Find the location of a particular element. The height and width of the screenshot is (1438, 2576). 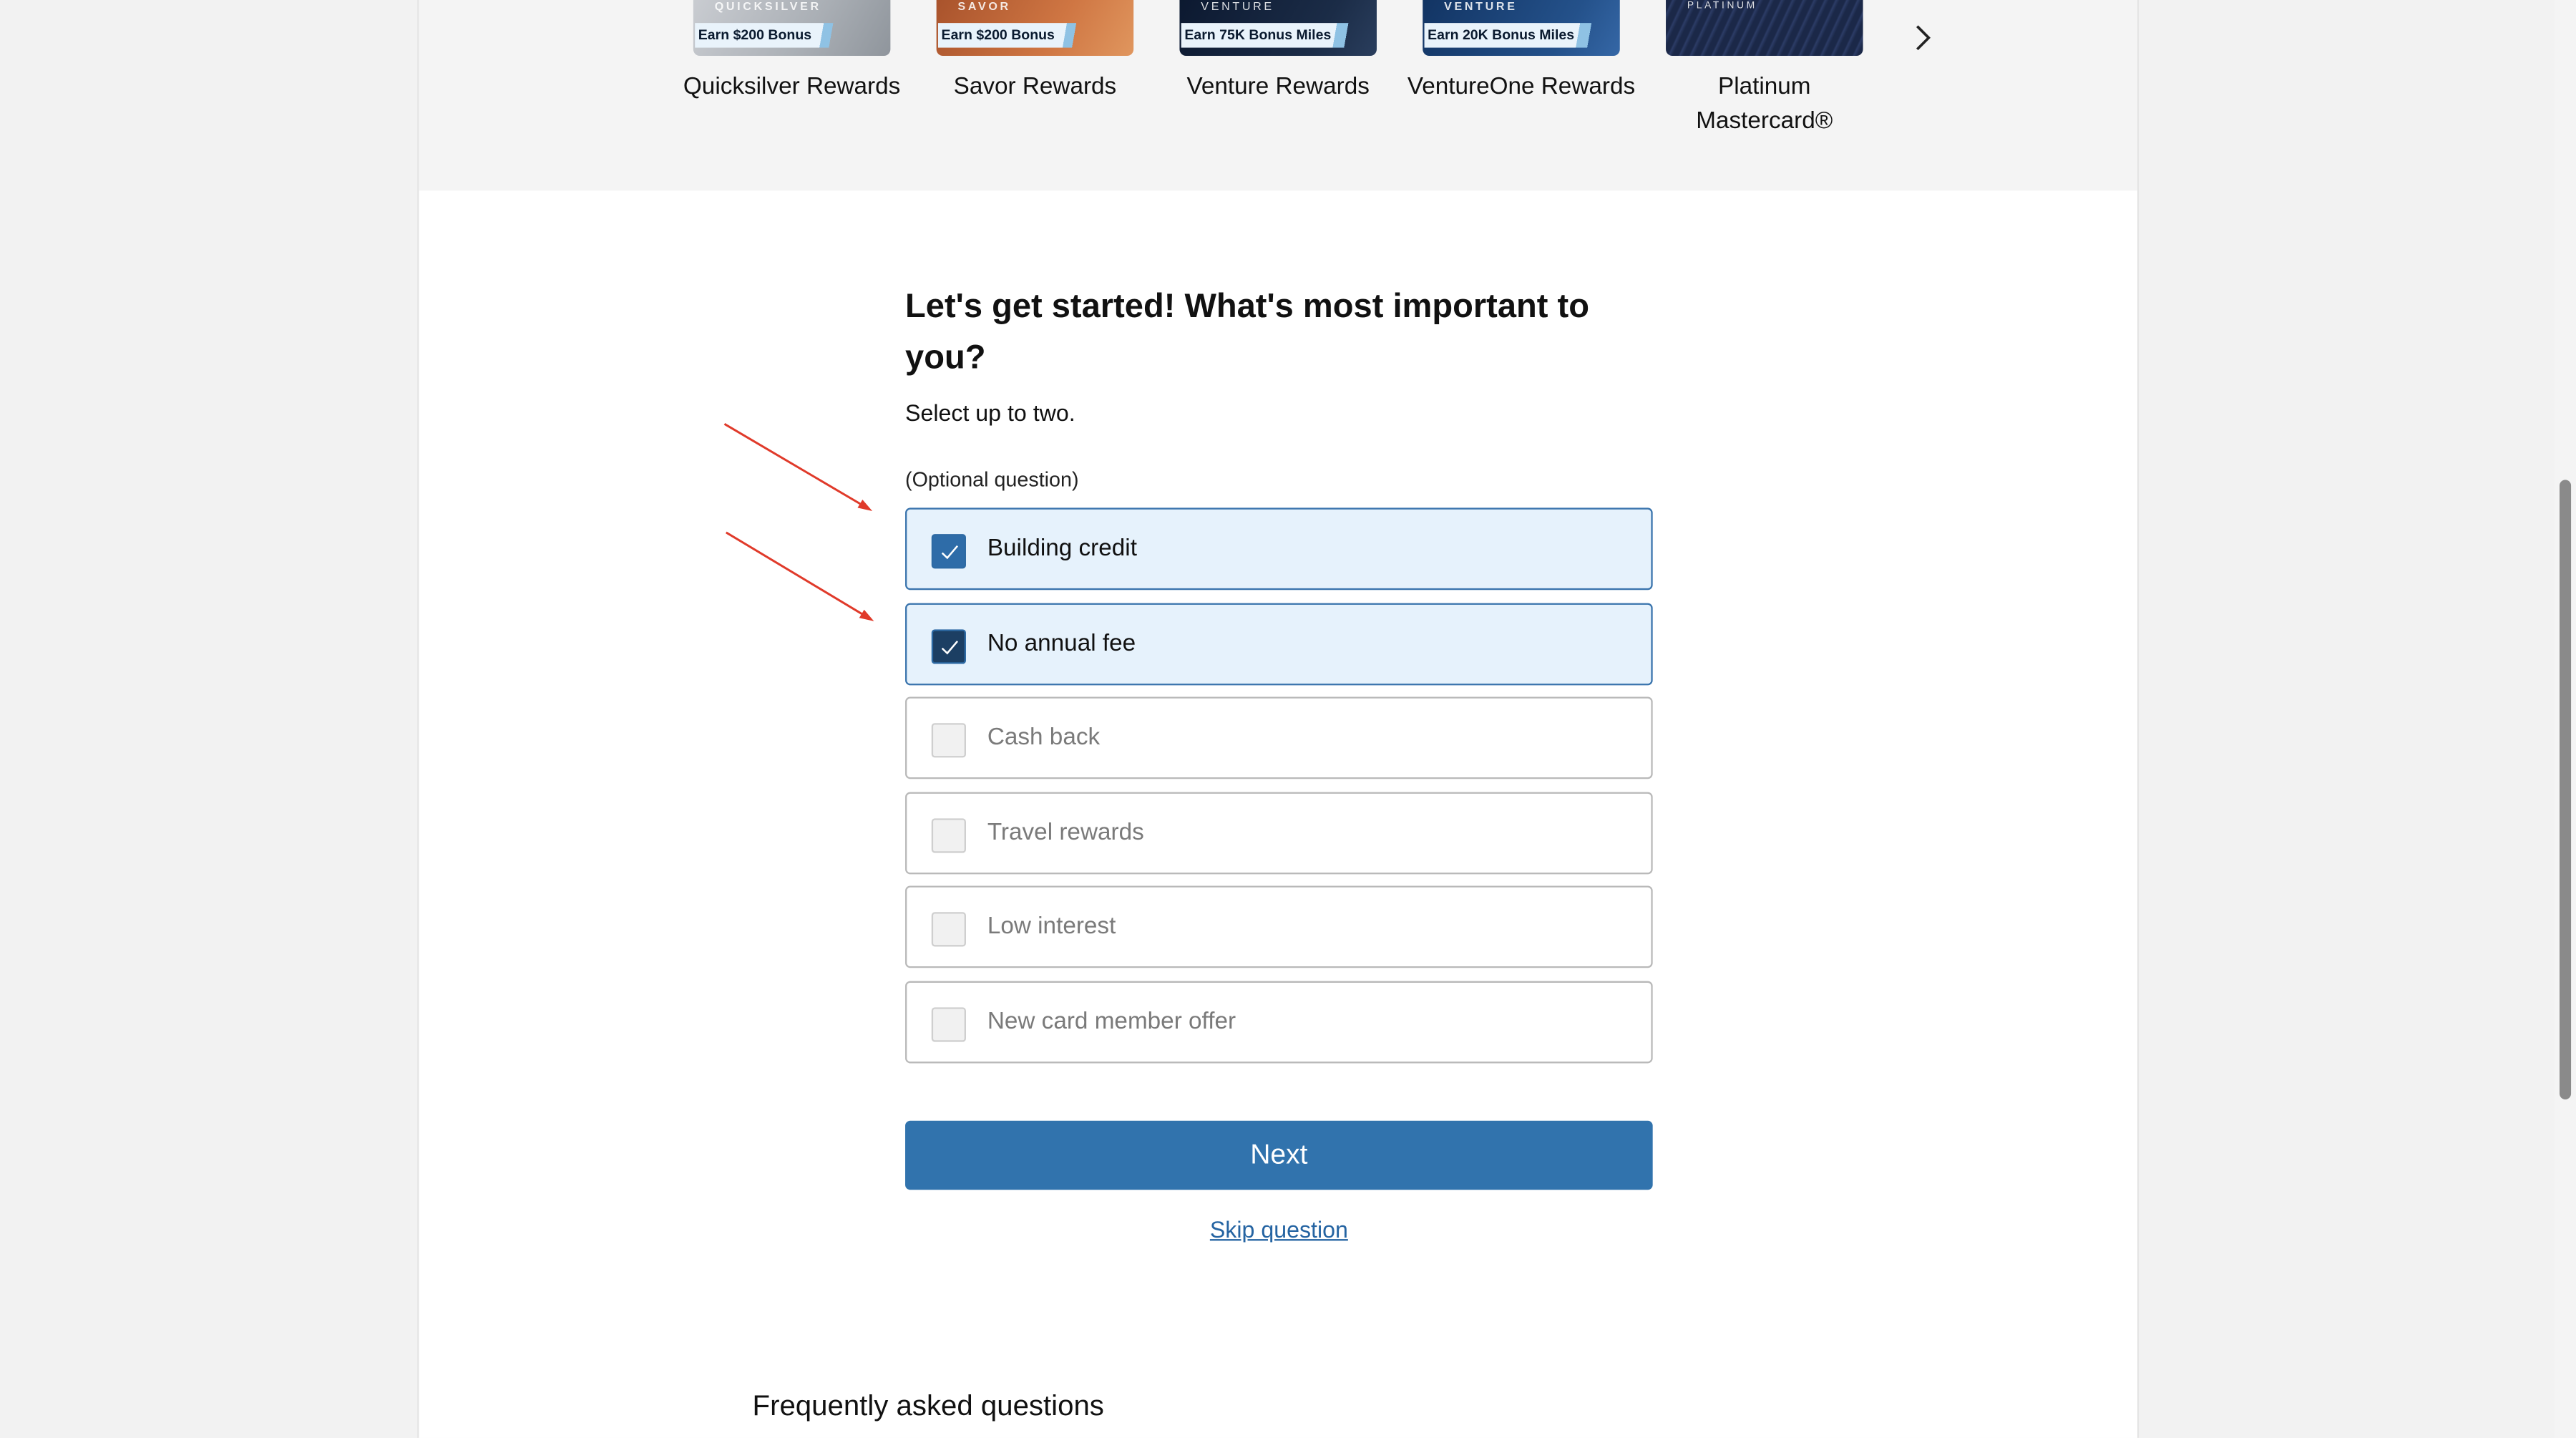

skip-question-text: Skip question is located at coordinates (1278, 1229).